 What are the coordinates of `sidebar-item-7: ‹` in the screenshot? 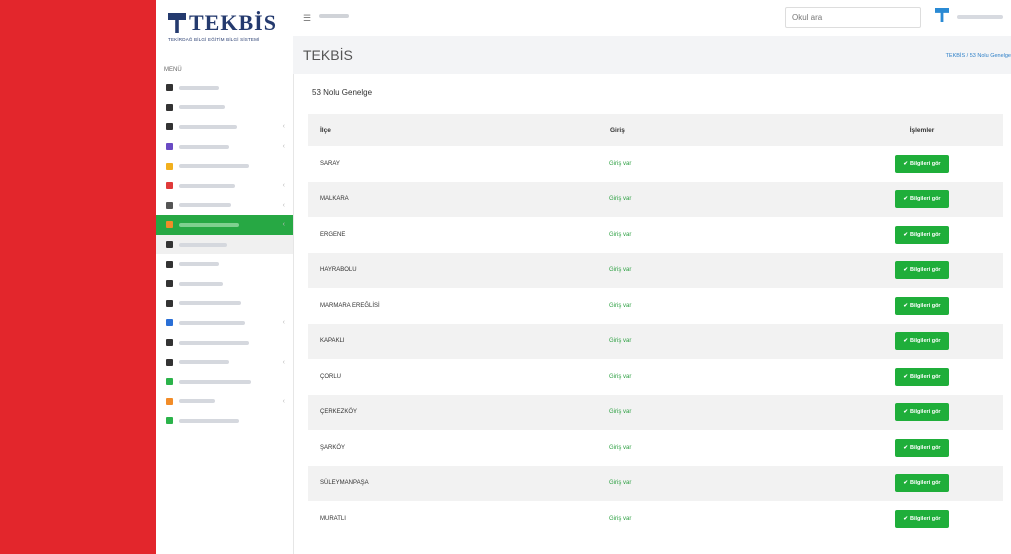 It's located at (224, 225).